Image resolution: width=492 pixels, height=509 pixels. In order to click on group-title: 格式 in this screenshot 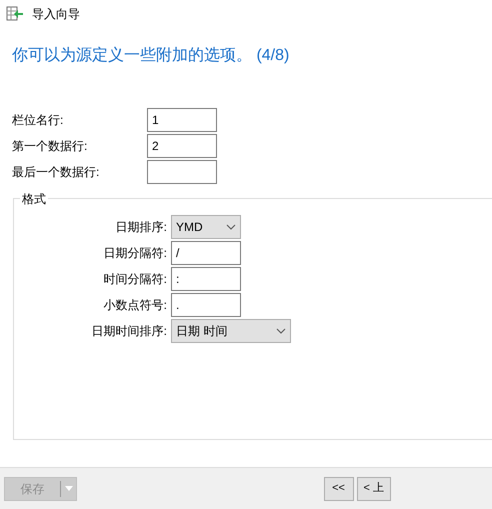, I will do `click(34, 199)`.